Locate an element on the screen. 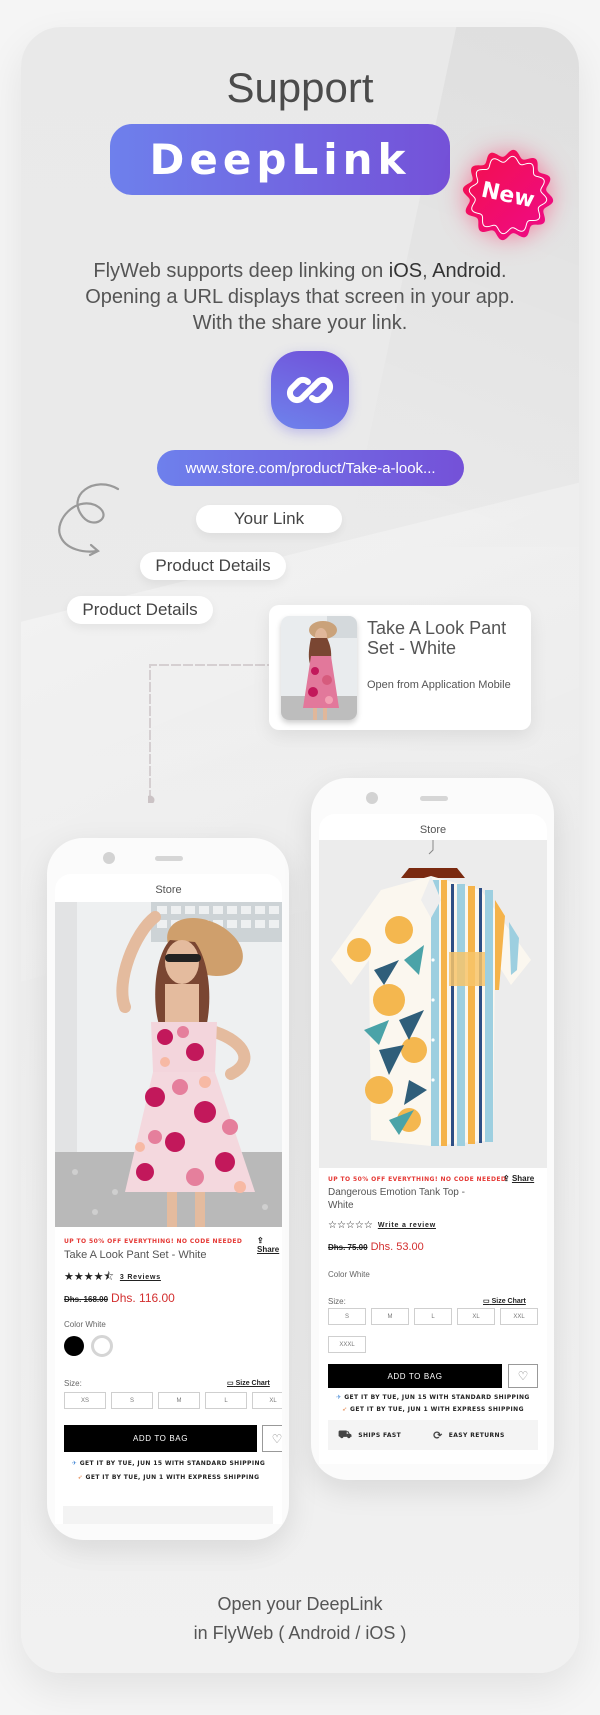  deeplink-label: DeepLink is located at coordinates (280, 159).